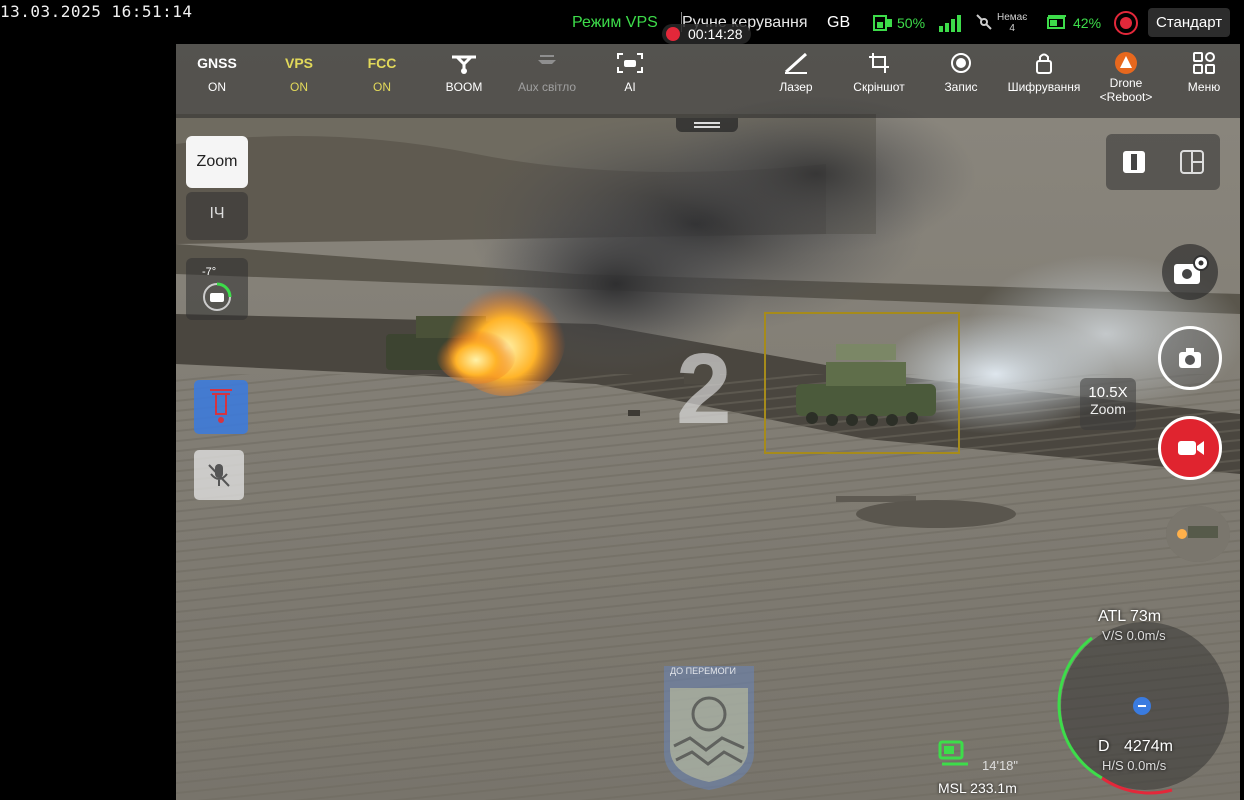 The image size is (1244, 800). I want to click on drone-battery-icon, so click(1056, 22).